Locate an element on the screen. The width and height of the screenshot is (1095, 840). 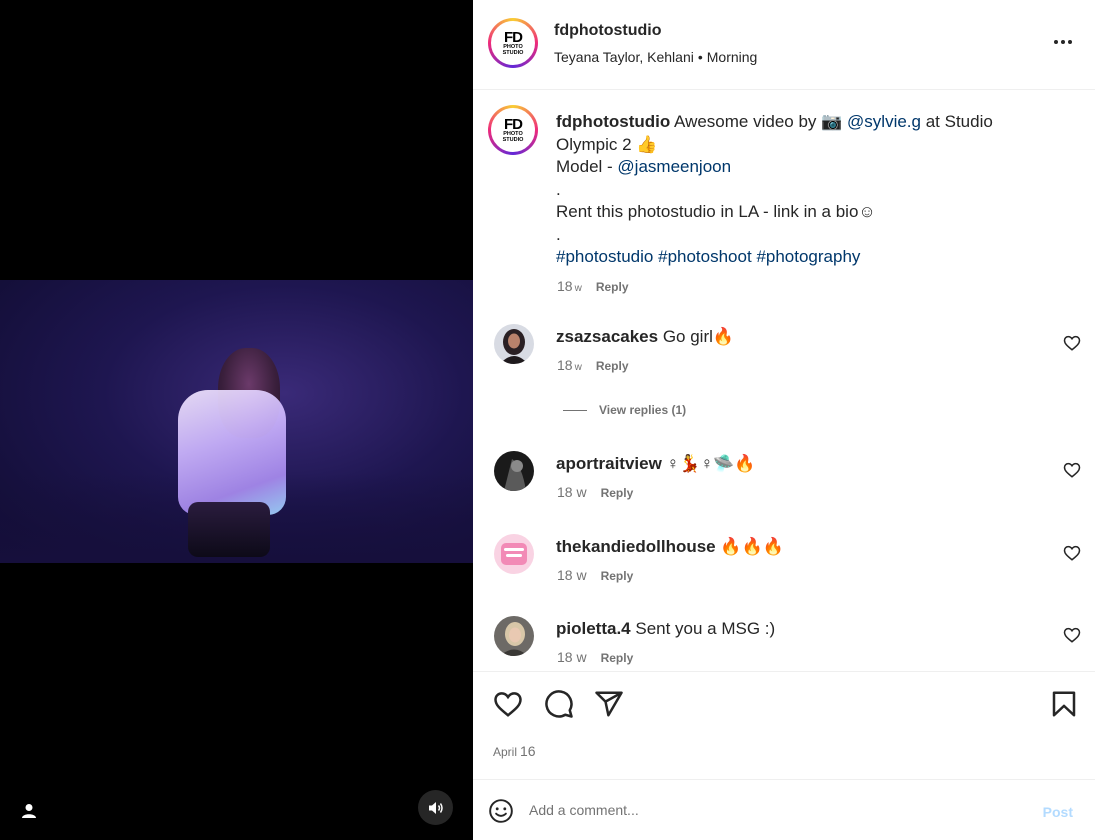
post-date-month: April is located at coordinates (505, 752).